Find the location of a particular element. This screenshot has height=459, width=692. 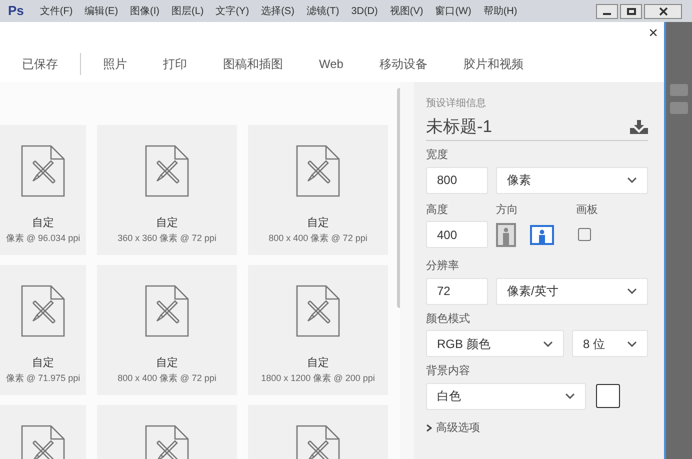

menu-item: 文字(Y) is located at coordinates (233, 11).